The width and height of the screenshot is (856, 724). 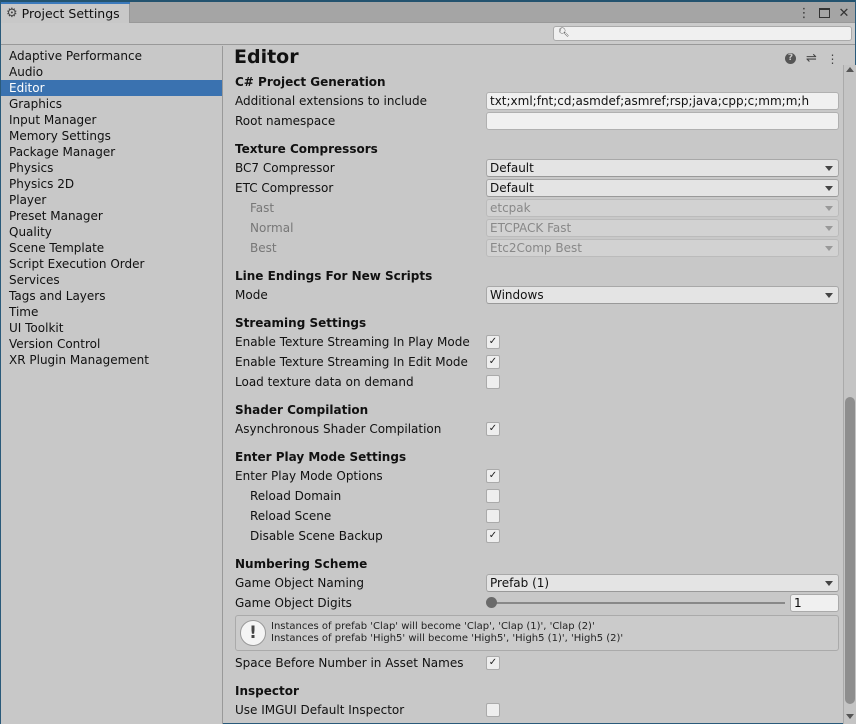 What do you see at coordinates (638, 603) in the screenshot?
I see `digits-slider-track` at bounding box center [638, 603].